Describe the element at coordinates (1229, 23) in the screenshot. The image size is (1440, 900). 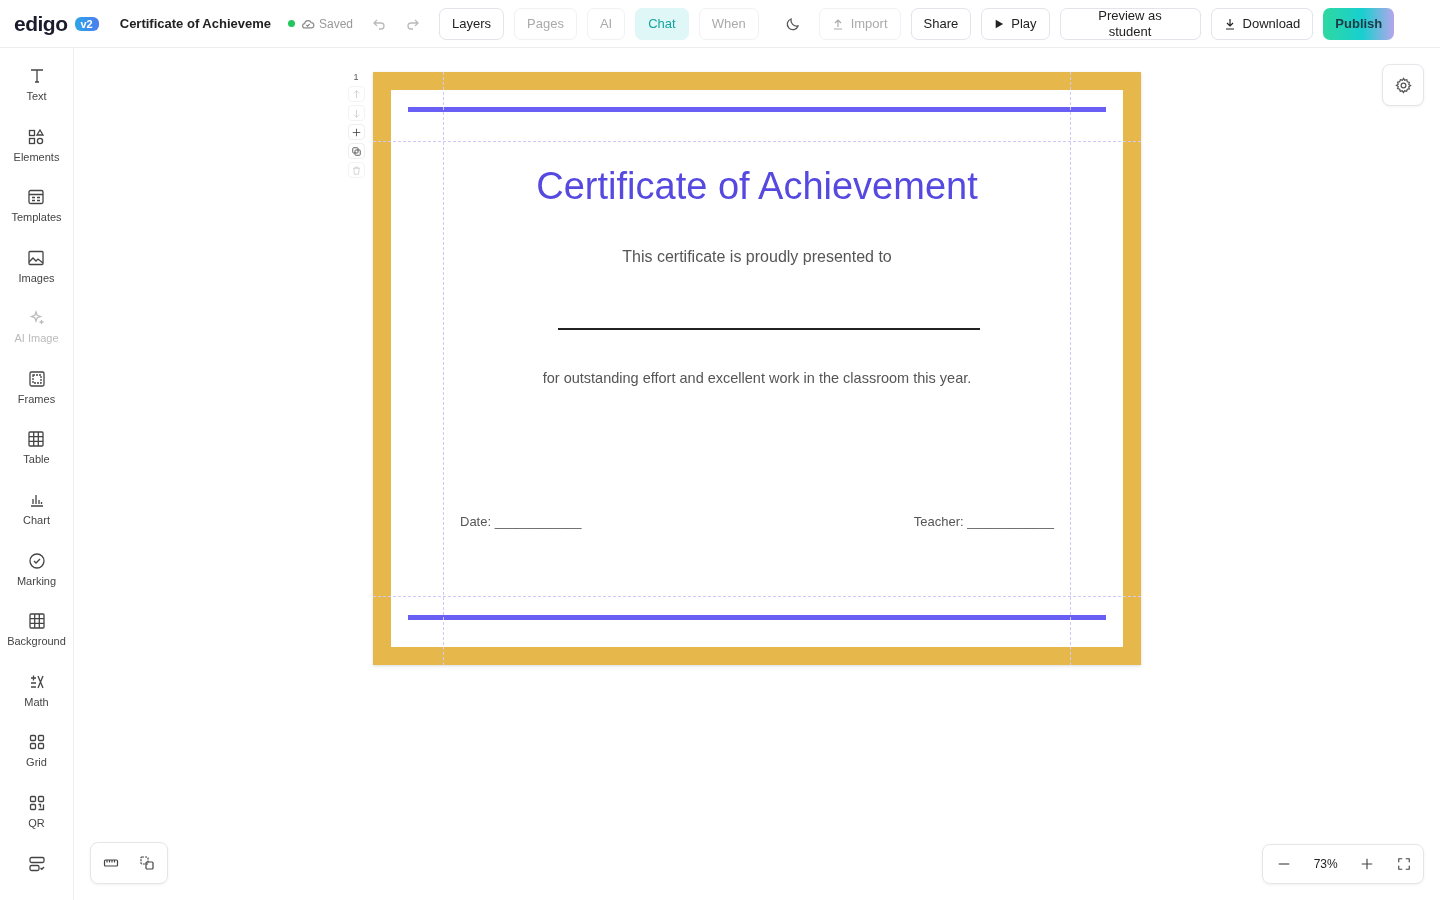
I see `download-icon` at that location.